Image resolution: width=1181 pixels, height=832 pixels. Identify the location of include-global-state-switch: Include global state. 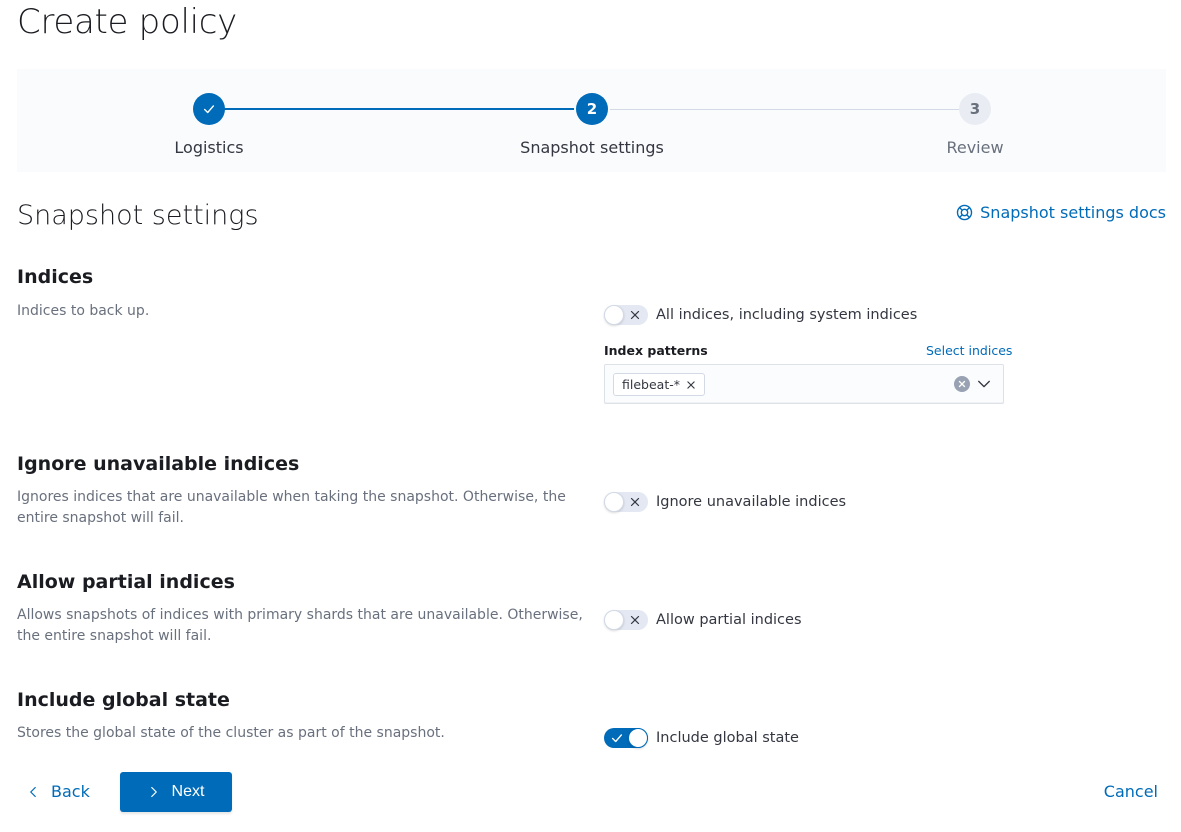
(701, 738).